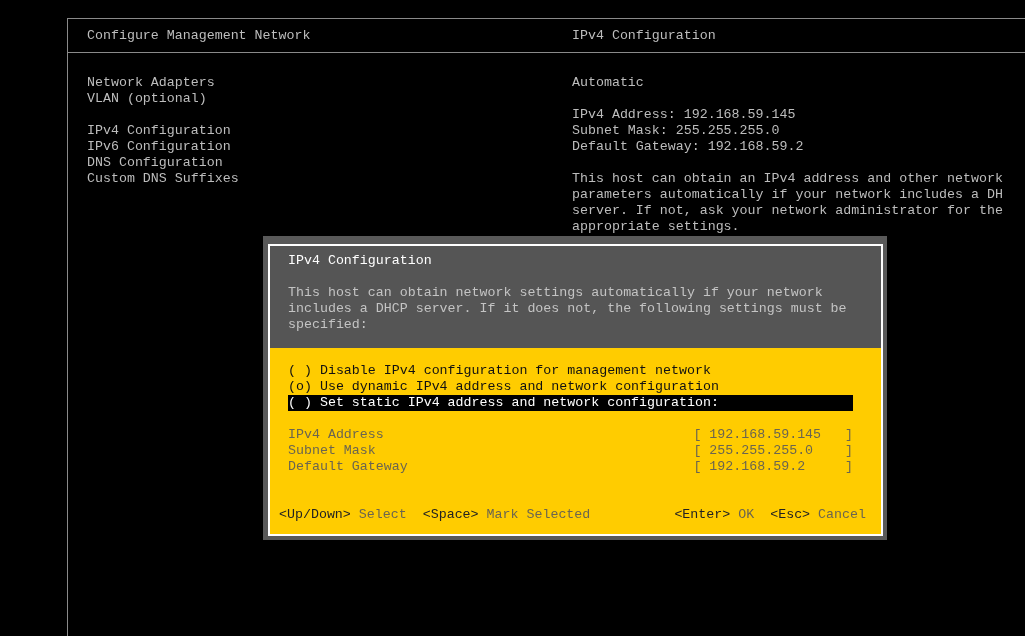 This screenshot has width=1025, height=636. What do you see at coordinates (842, 515) in the screenshot?
I see `key-action: Cancel` at bounding box center [842, 515].